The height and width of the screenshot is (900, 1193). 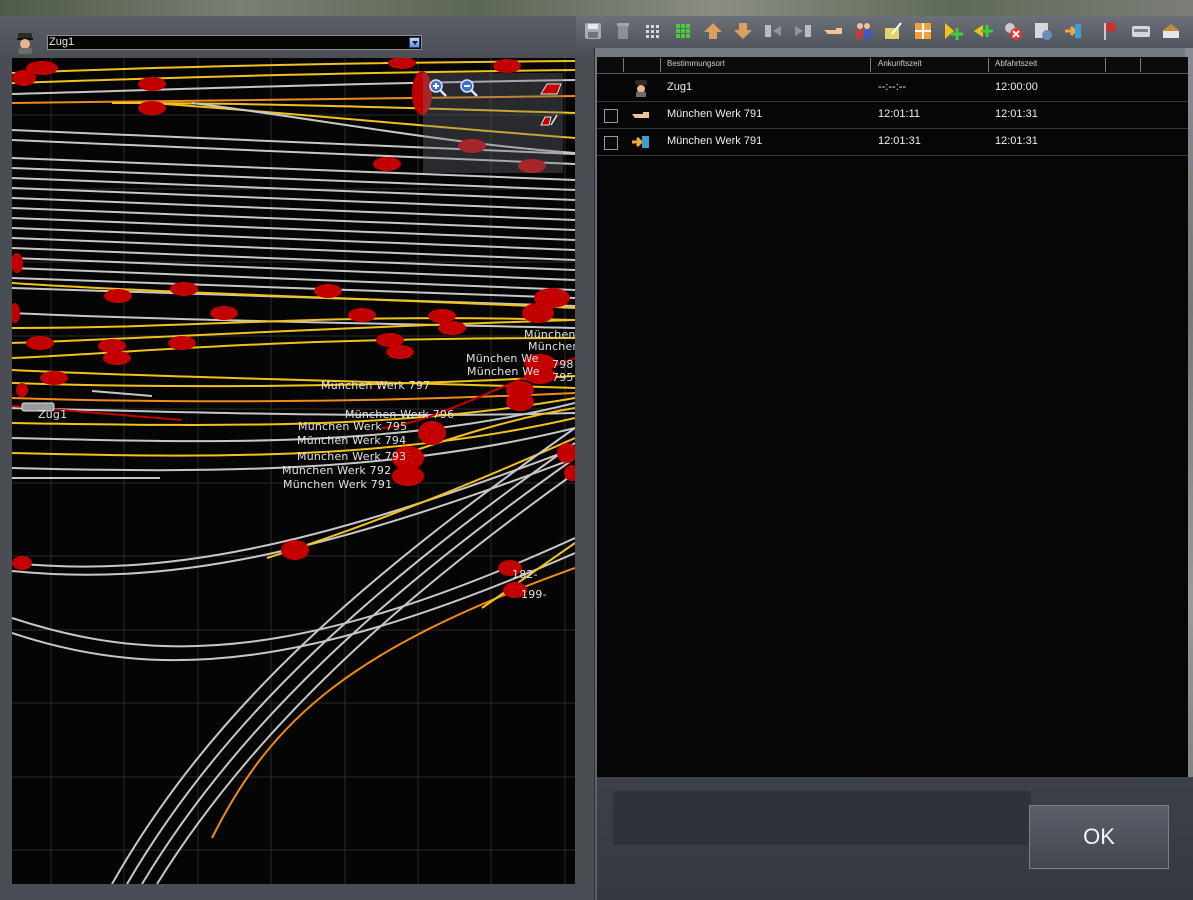 What do you see at coordinates (713, 31) in the screenshot?
I see `move-up-icon` at bounding box center [713, 31].